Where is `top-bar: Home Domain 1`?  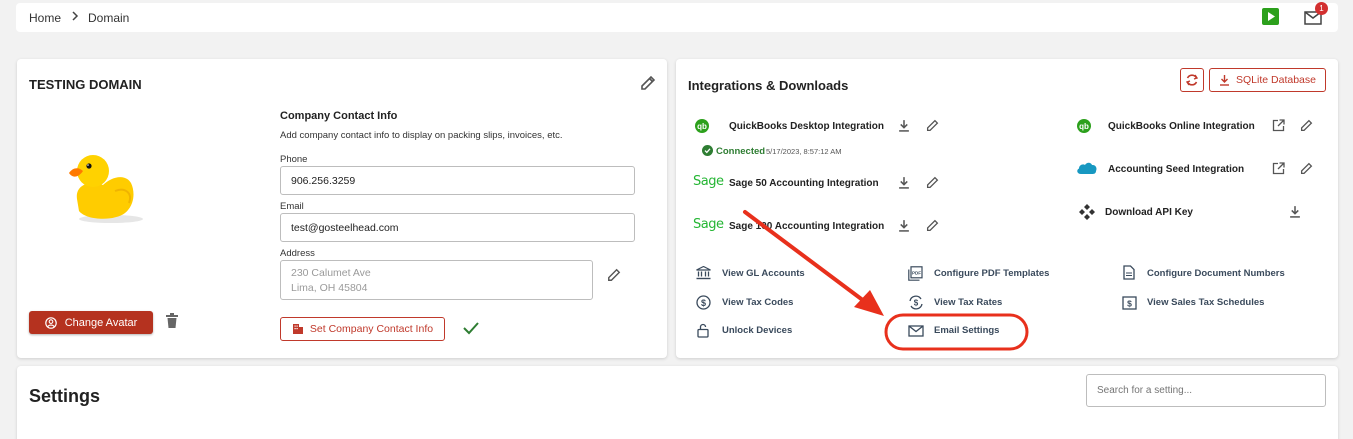
top-bar: Home Domain 1 is located at coordinates (677, 17).